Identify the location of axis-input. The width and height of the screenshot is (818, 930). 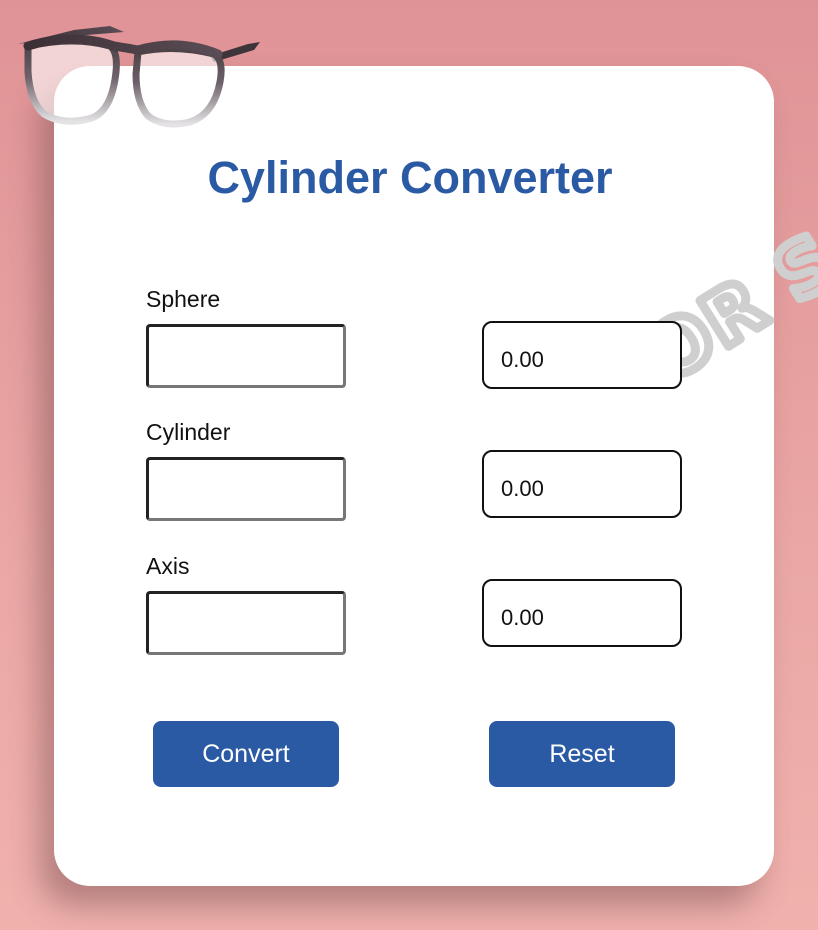
(246, 623).